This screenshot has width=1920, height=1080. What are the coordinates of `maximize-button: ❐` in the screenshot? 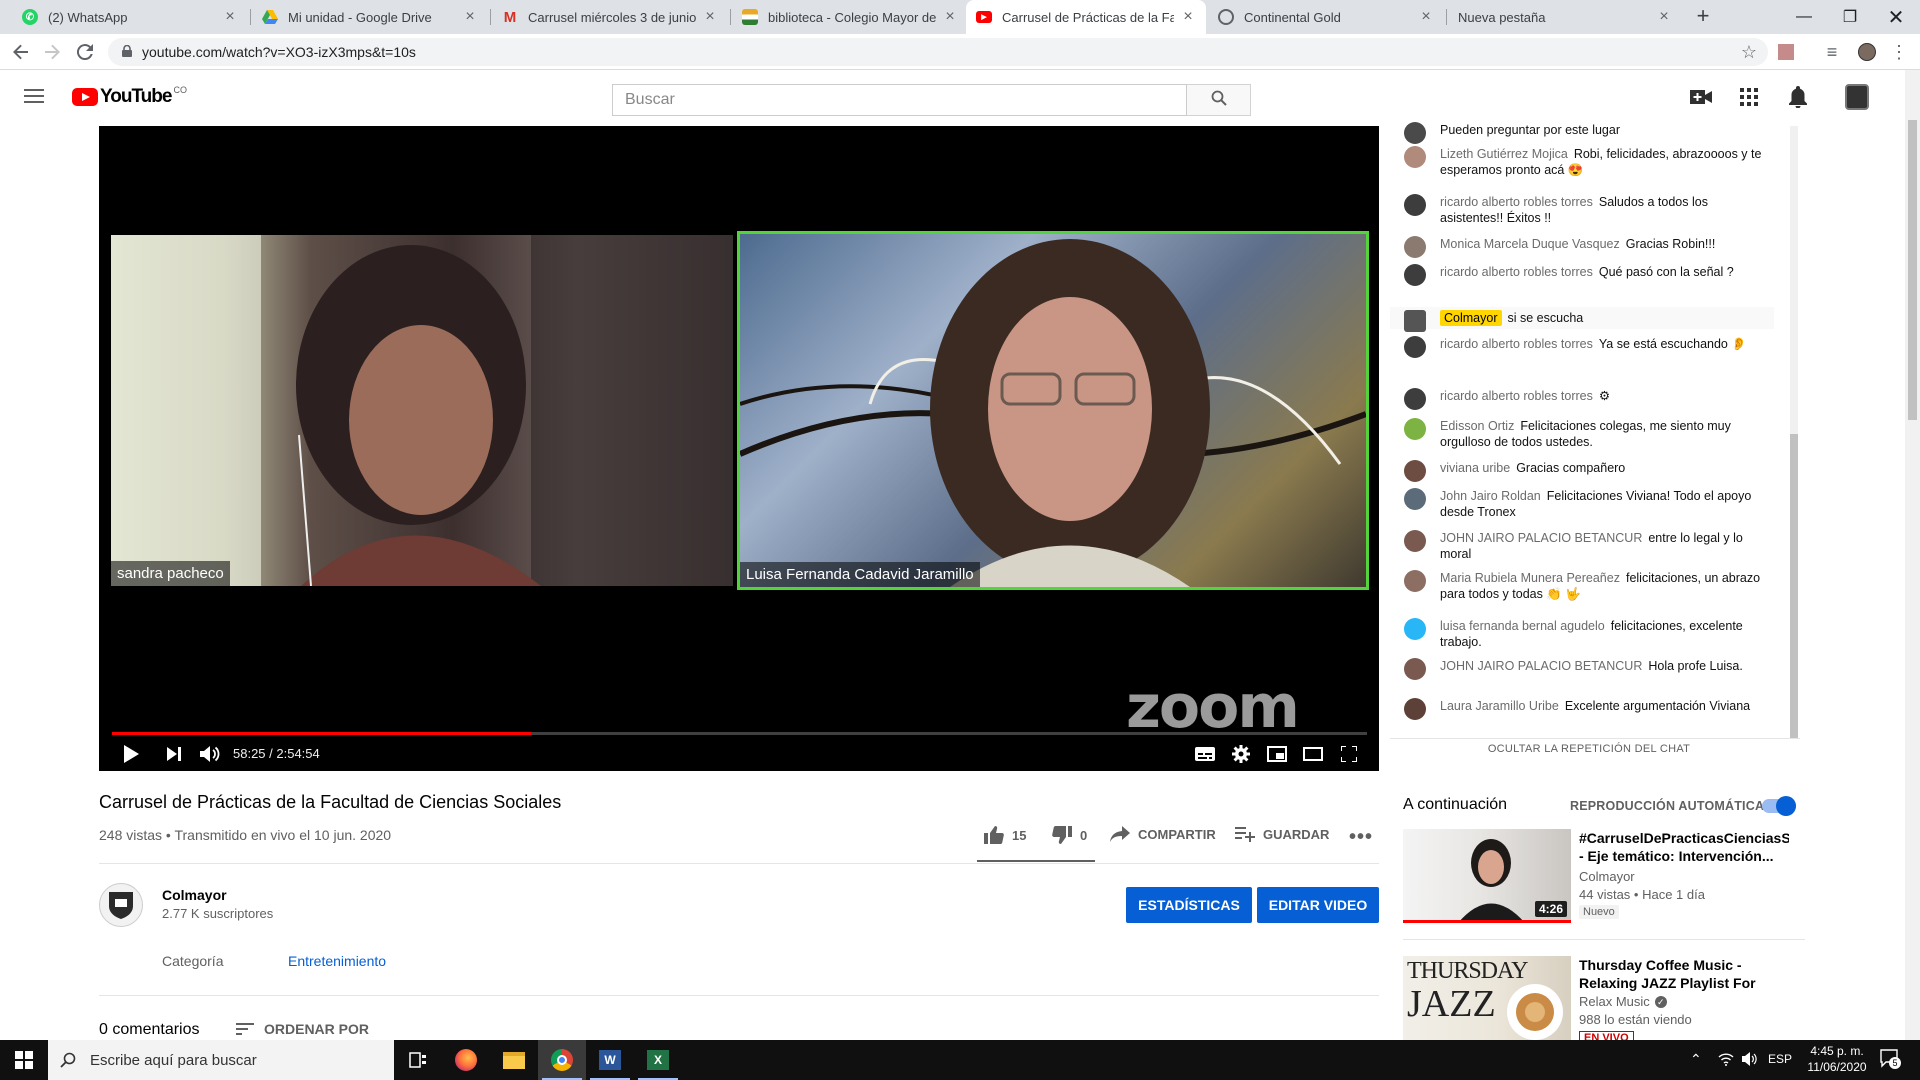 It's located at (1850, 17).